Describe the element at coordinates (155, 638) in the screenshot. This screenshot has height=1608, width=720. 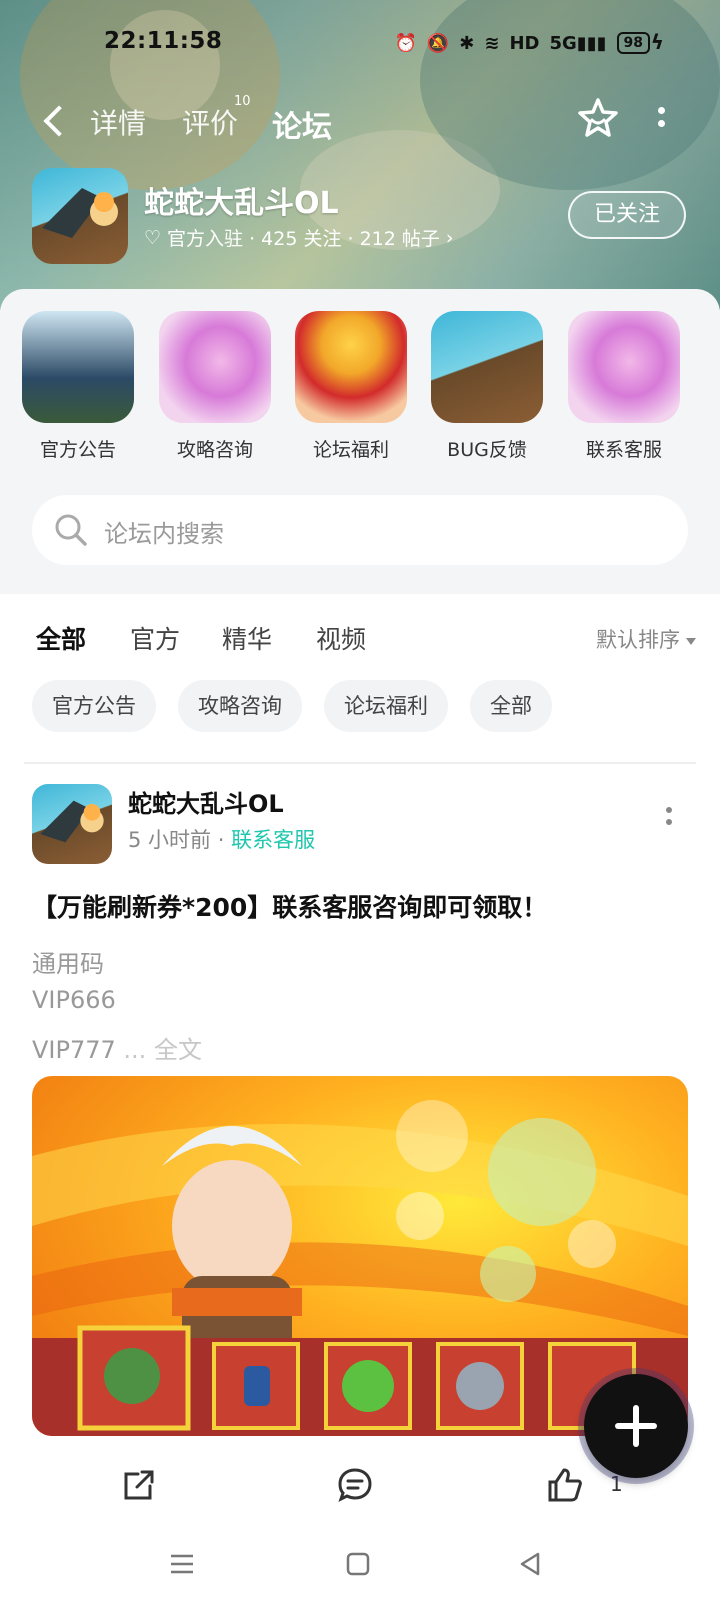
I see `feed-tab-official: 官方` at that location.